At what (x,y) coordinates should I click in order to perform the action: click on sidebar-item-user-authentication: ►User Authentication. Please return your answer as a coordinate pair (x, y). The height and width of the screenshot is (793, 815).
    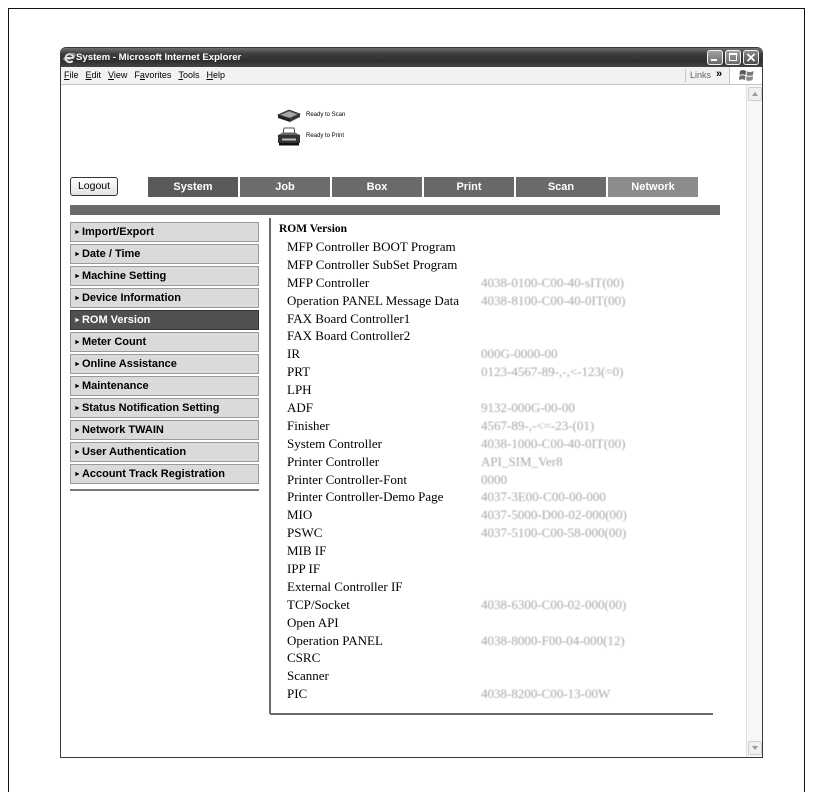
    Looking at the image, I should click on (164, 452).